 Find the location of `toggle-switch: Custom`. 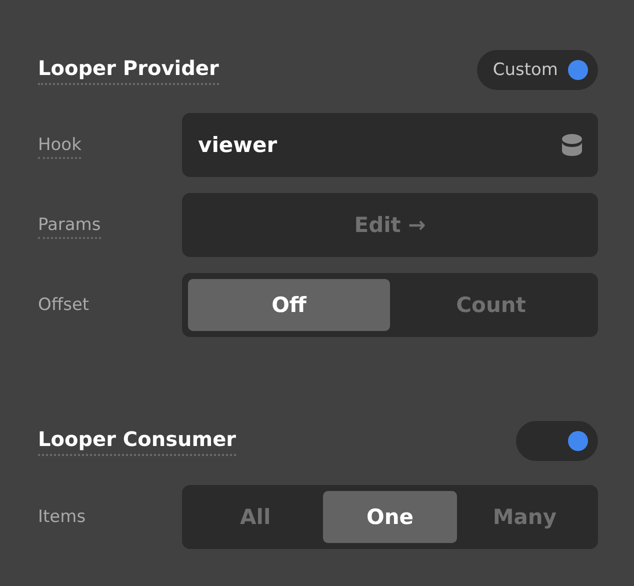

toggle-switch: Custom is located at coordinates (537, 70).